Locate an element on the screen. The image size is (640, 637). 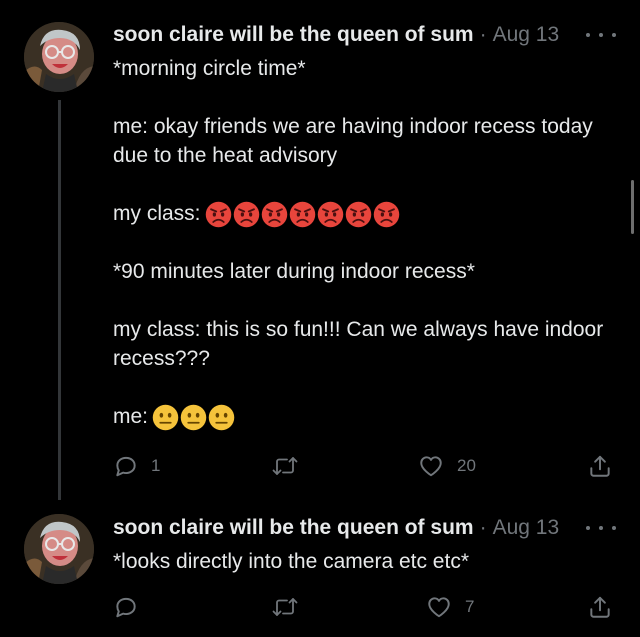
tweet-text: *looks directly into the camera etc etc* is located at coordinates (368, 561).